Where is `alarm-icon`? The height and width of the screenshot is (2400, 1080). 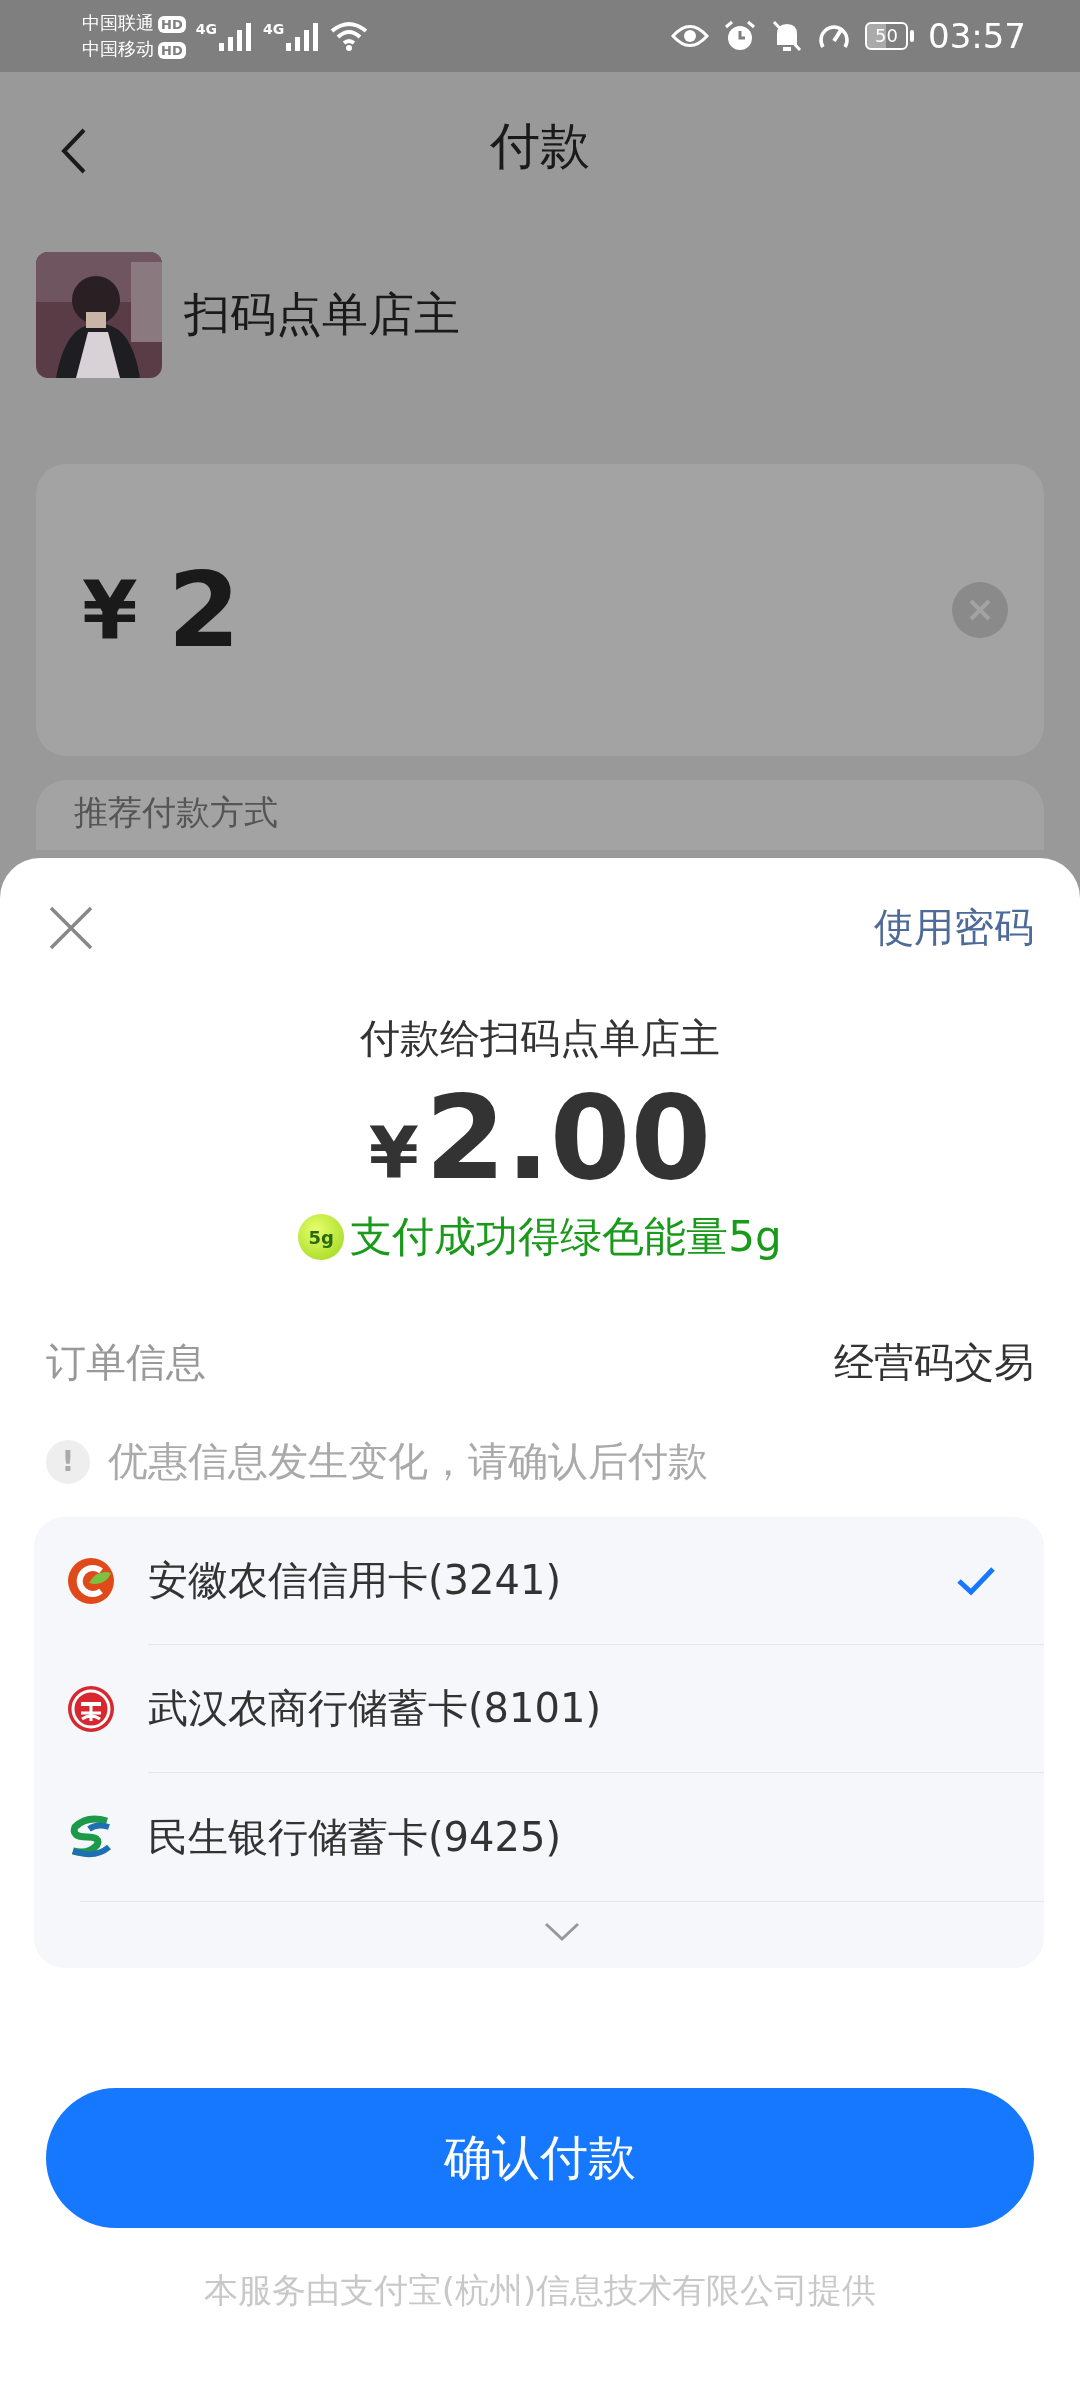 alarm-icon is located at coordinates (740, 36).